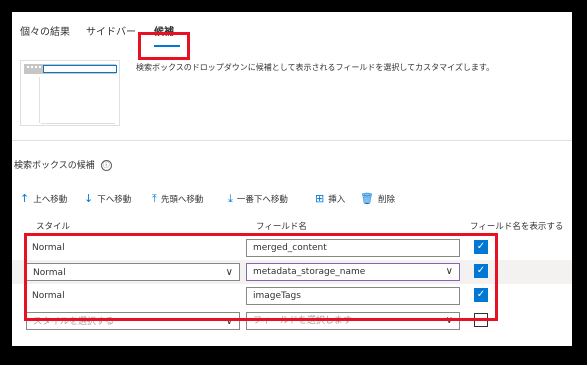 The height and width of the screenshot is (365, 587). Describe the element at coordinates (114, 200) in the screenshot. I see `move-down-label: 下へ移動` at that location.